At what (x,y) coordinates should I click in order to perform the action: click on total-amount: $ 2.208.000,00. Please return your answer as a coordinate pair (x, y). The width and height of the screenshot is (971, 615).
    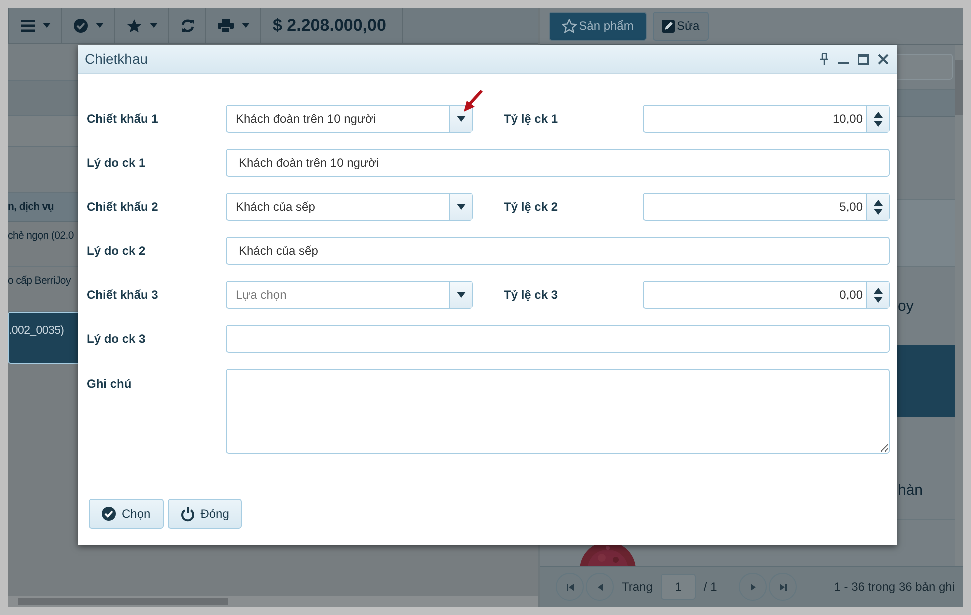
    Looking at the image, I should click on (332, 25).